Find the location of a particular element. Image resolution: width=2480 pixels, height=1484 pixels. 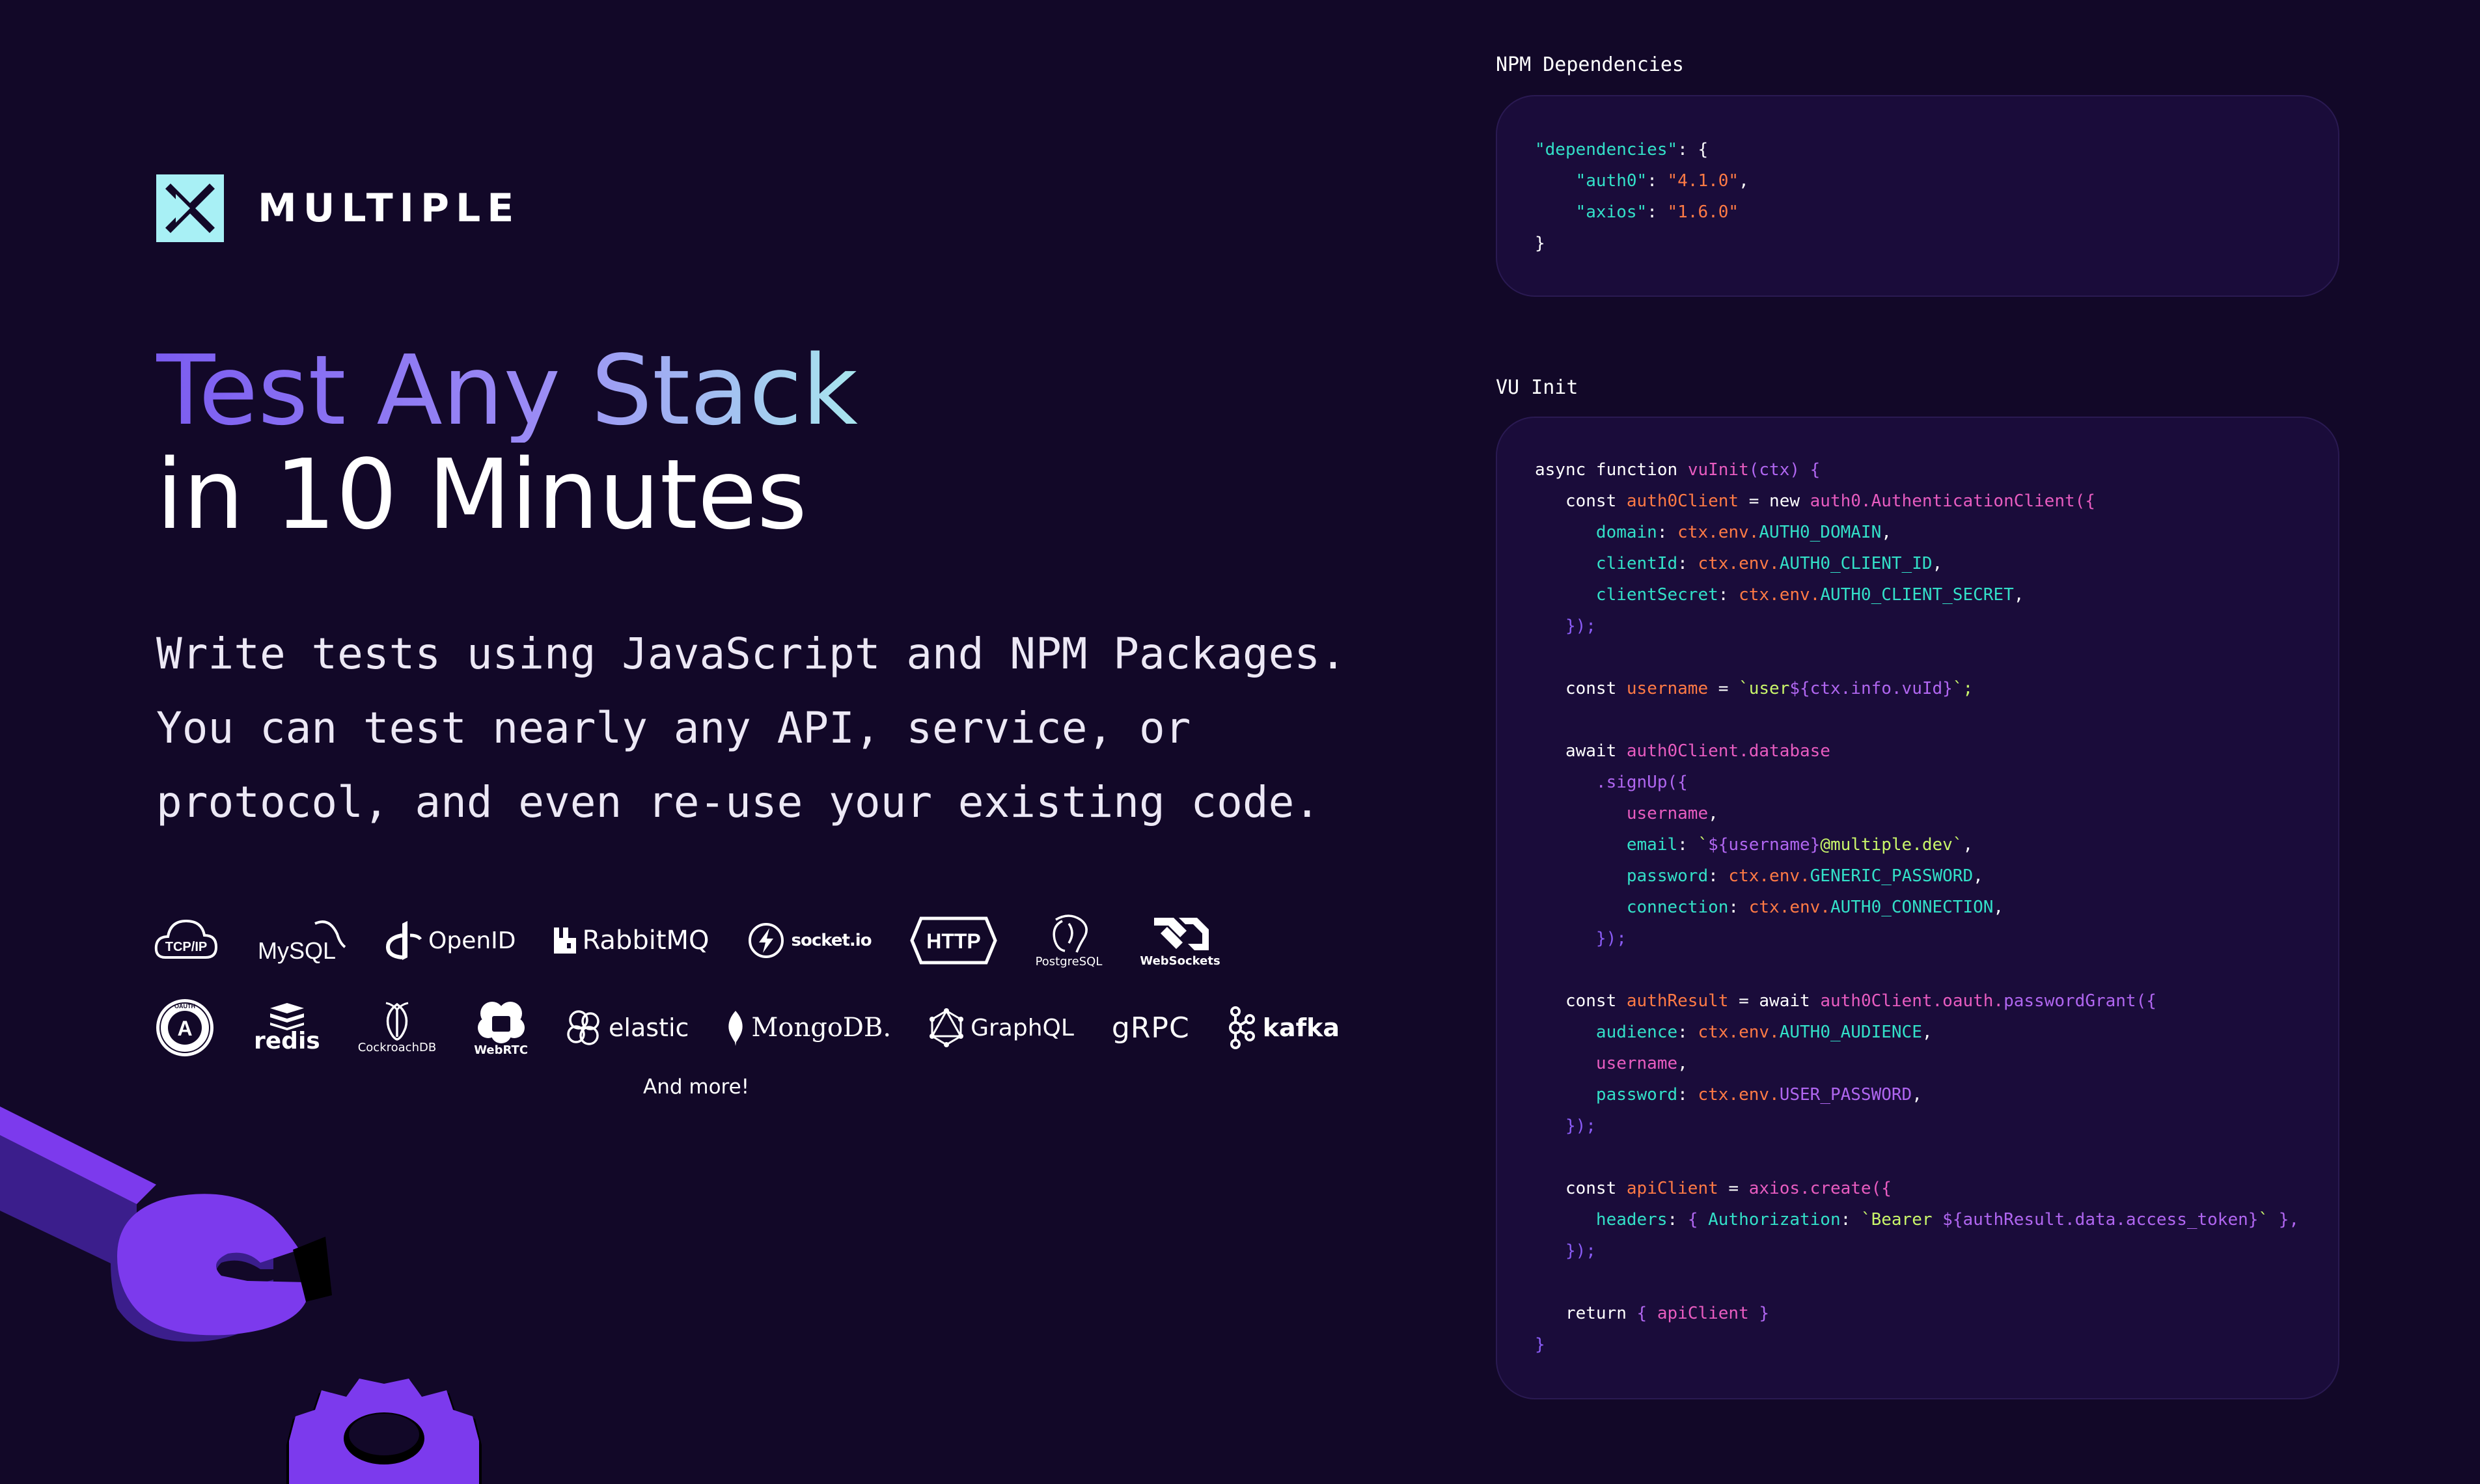

code-token: `Bearer is located at coordinates (1902, 1220).